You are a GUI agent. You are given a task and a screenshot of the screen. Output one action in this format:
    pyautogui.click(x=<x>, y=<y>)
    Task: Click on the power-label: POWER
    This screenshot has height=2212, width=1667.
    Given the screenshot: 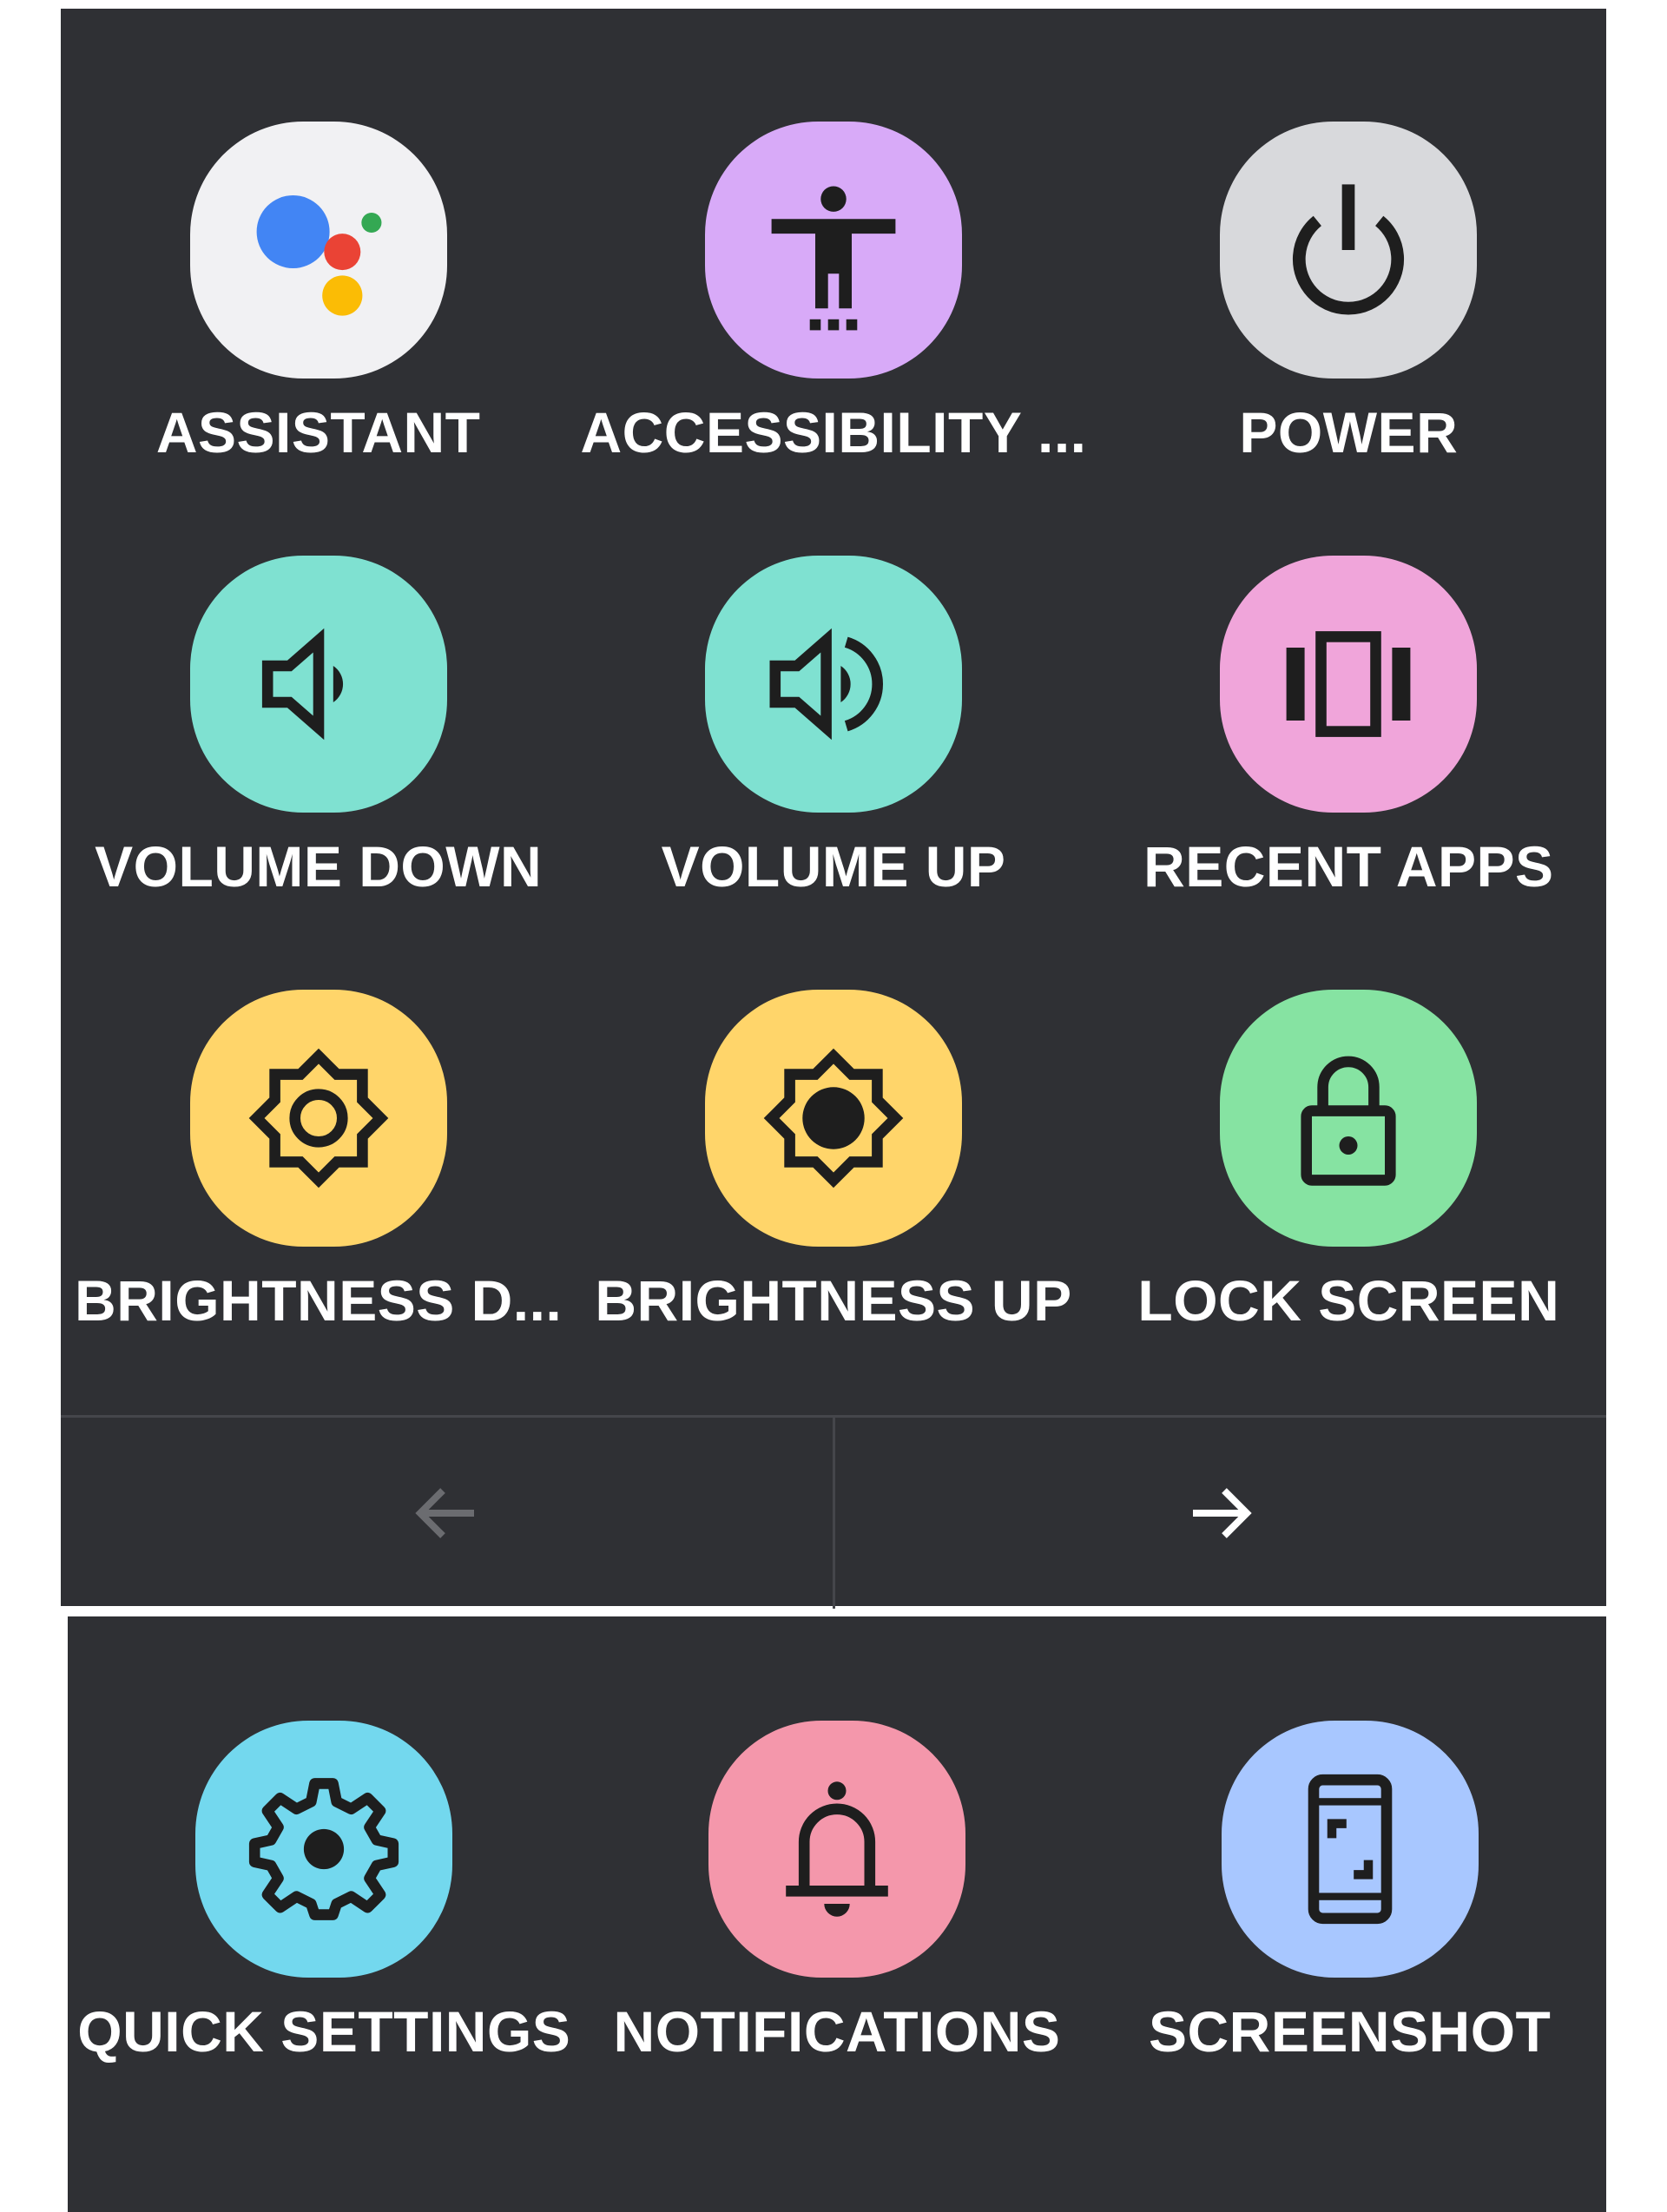 What is the action you would take?
    pyautogui.click(x=1349, y=432)
    